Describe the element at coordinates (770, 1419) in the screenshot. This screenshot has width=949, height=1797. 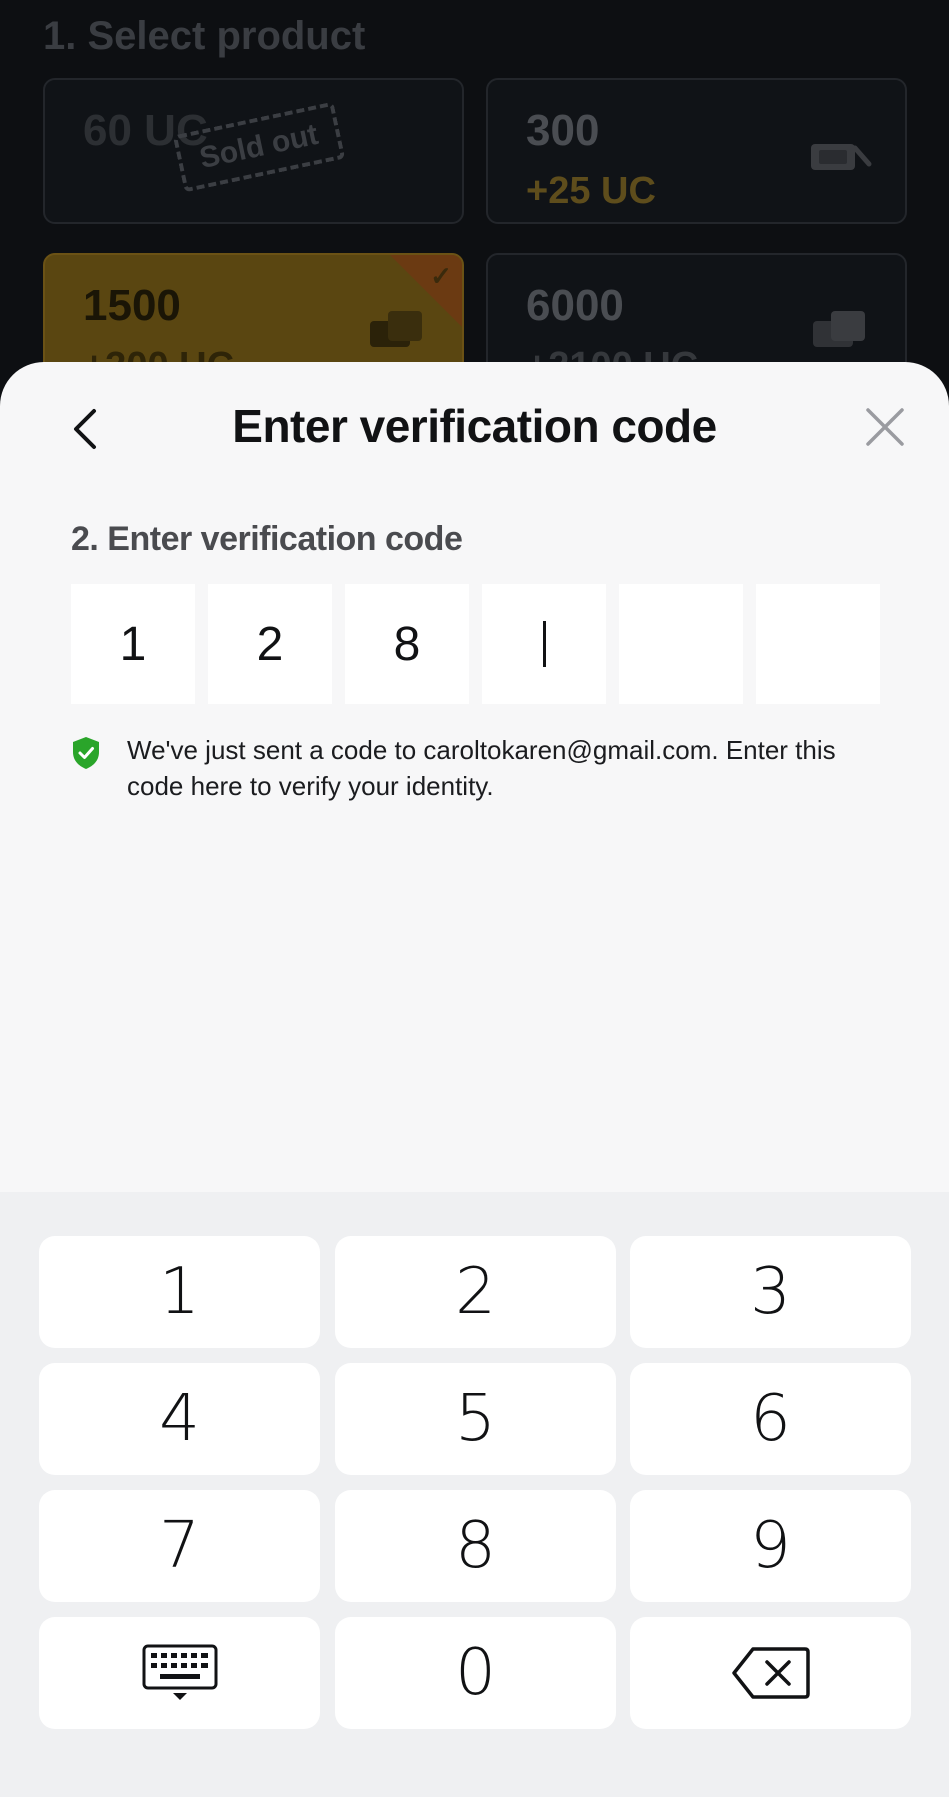
I see `key-6: 6` at that location.